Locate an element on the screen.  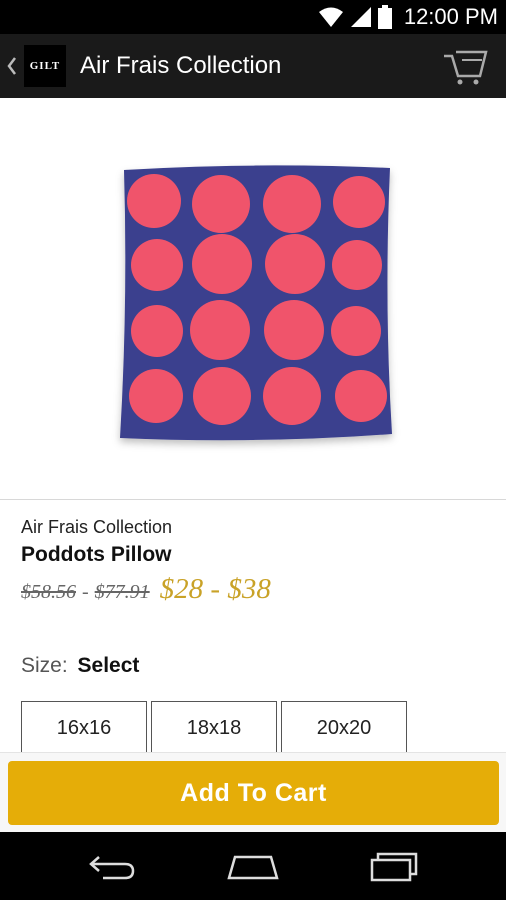
wifi-icon is located at coordinates (330, 17).